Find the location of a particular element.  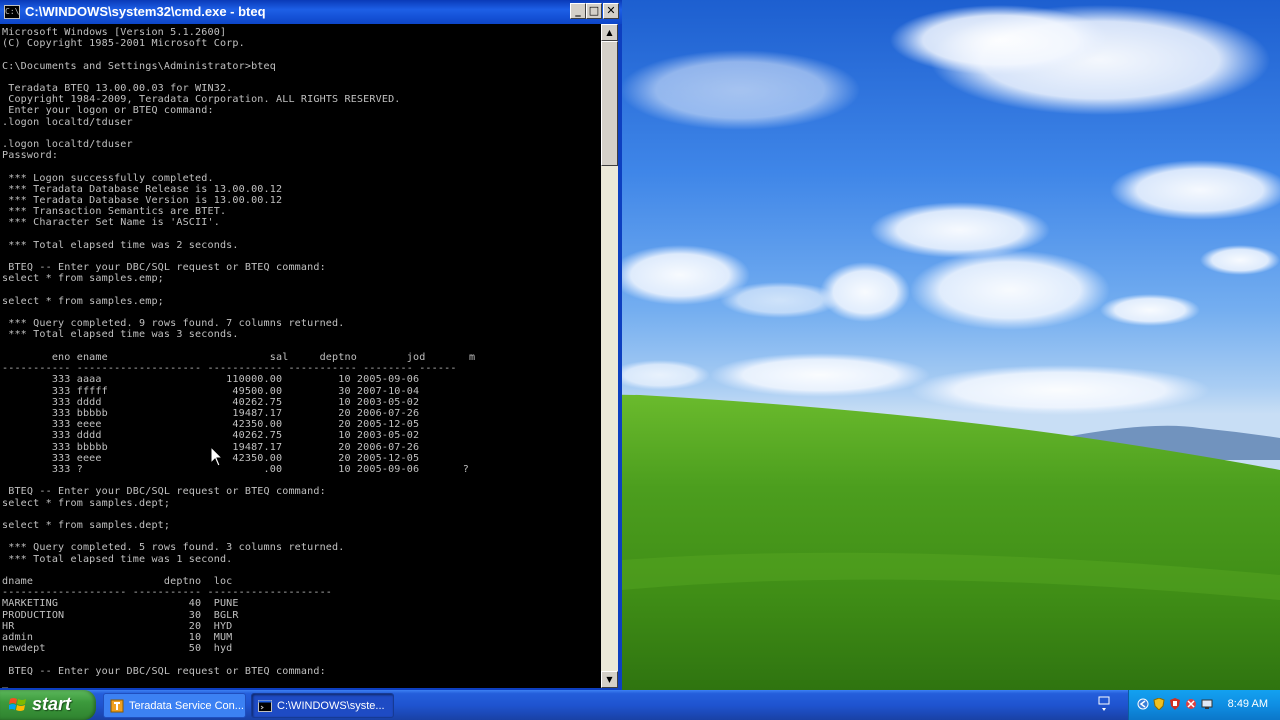

security-icon is located at coordinates (1175, 704).